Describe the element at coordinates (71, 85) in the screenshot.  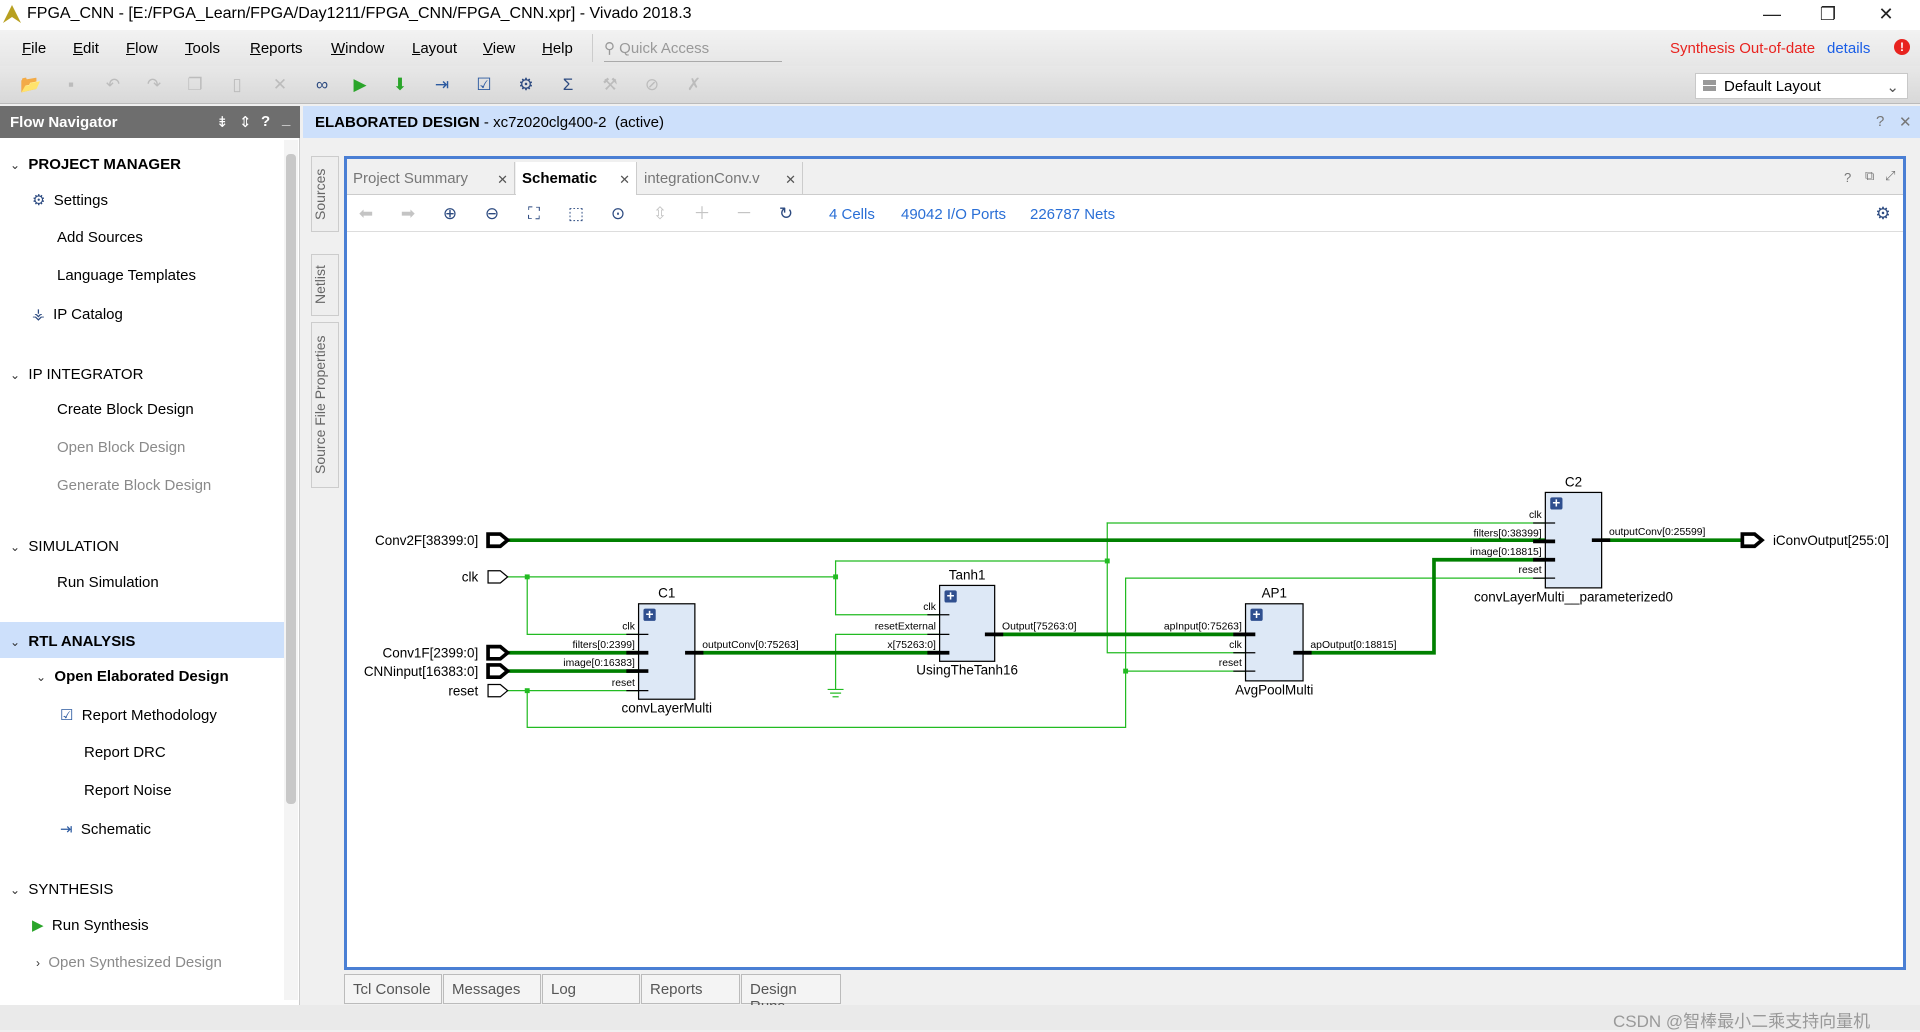
I see `save-icon: ▪` at that location.